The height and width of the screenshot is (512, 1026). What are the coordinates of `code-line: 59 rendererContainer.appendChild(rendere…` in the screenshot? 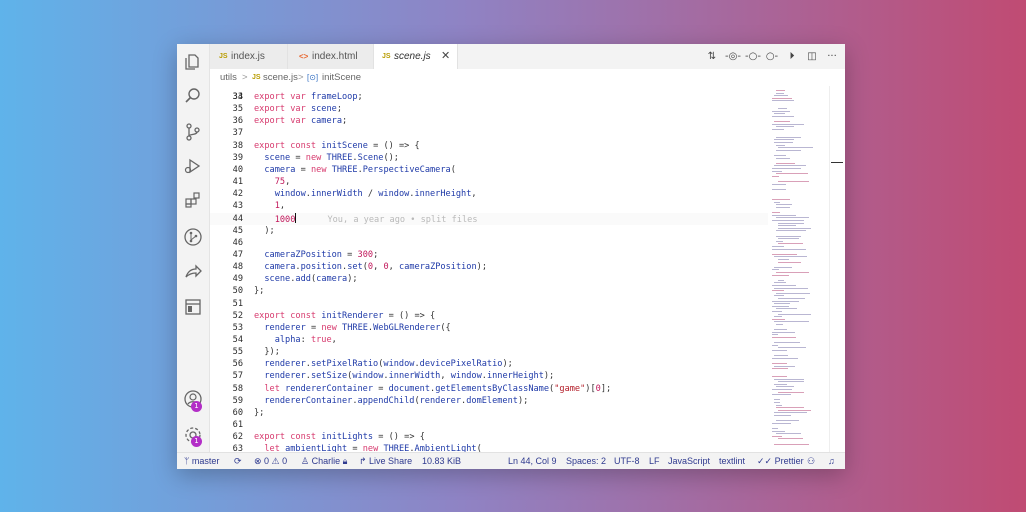 It's located at (489, 401).